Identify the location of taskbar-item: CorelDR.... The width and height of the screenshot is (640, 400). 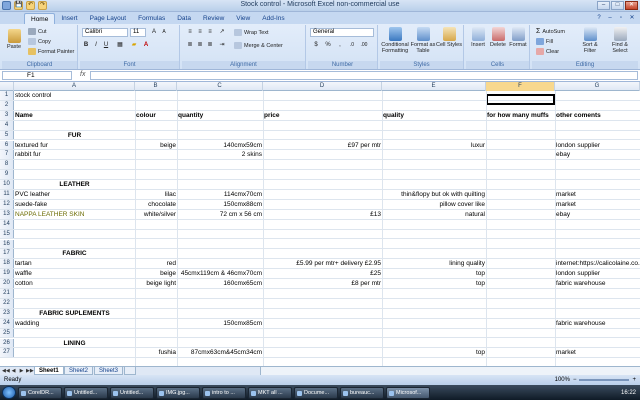
(40, 392).